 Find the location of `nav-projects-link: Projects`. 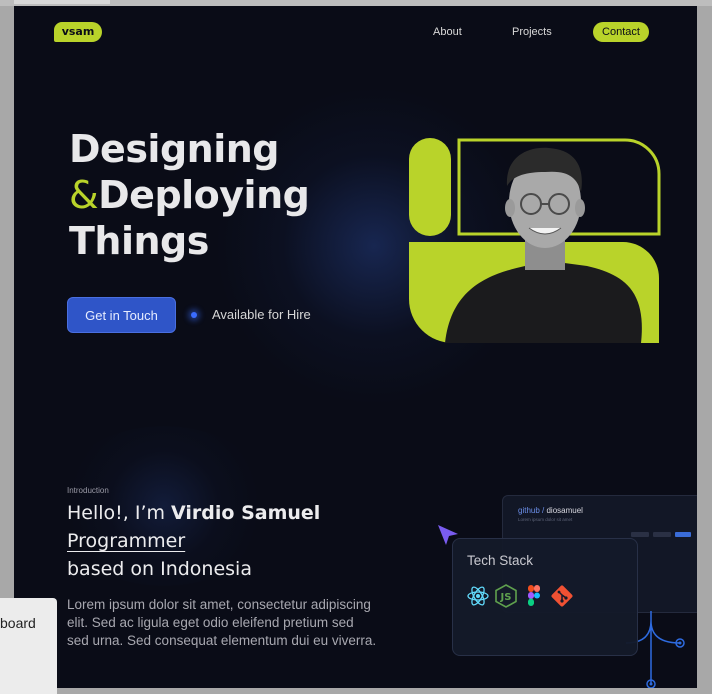

nav-projects-link: Projects is located at coordinates (532, 32).